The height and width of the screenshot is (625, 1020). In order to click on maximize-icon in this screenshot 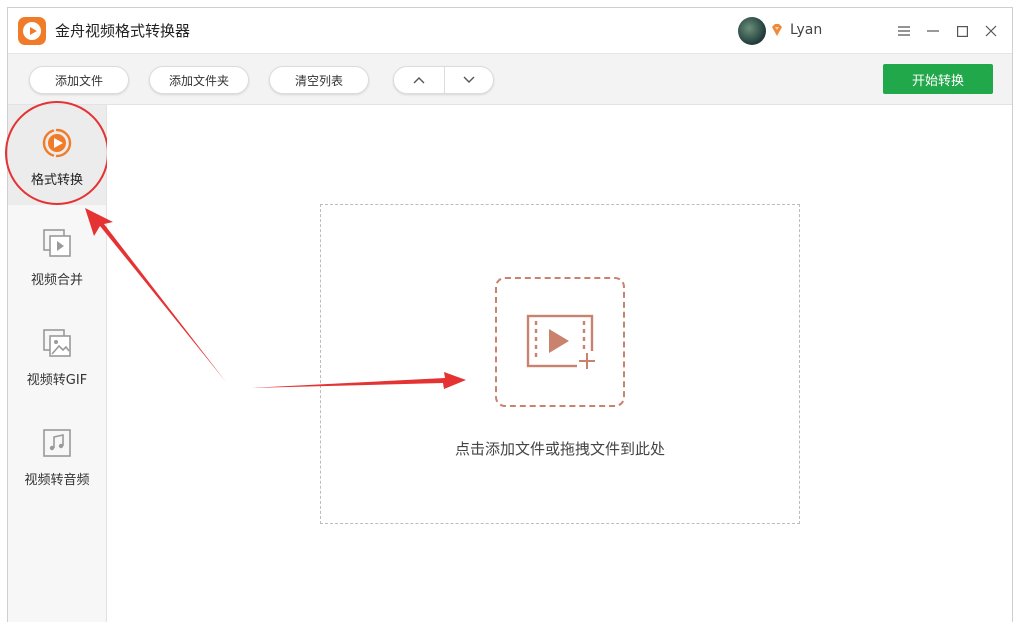, I will do `click(962, 31)`.